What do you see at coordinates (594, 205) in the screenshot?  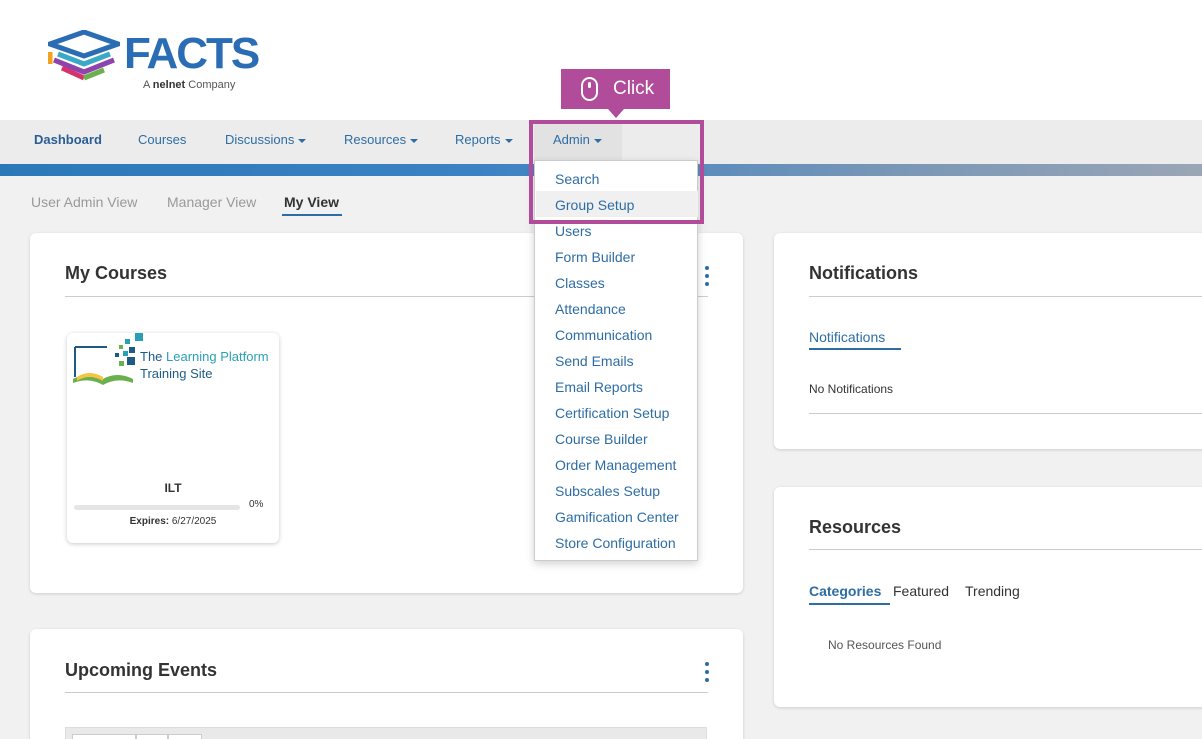 I see `menu-item-group-setup: Group Setup` at bounding box center [594, 205].